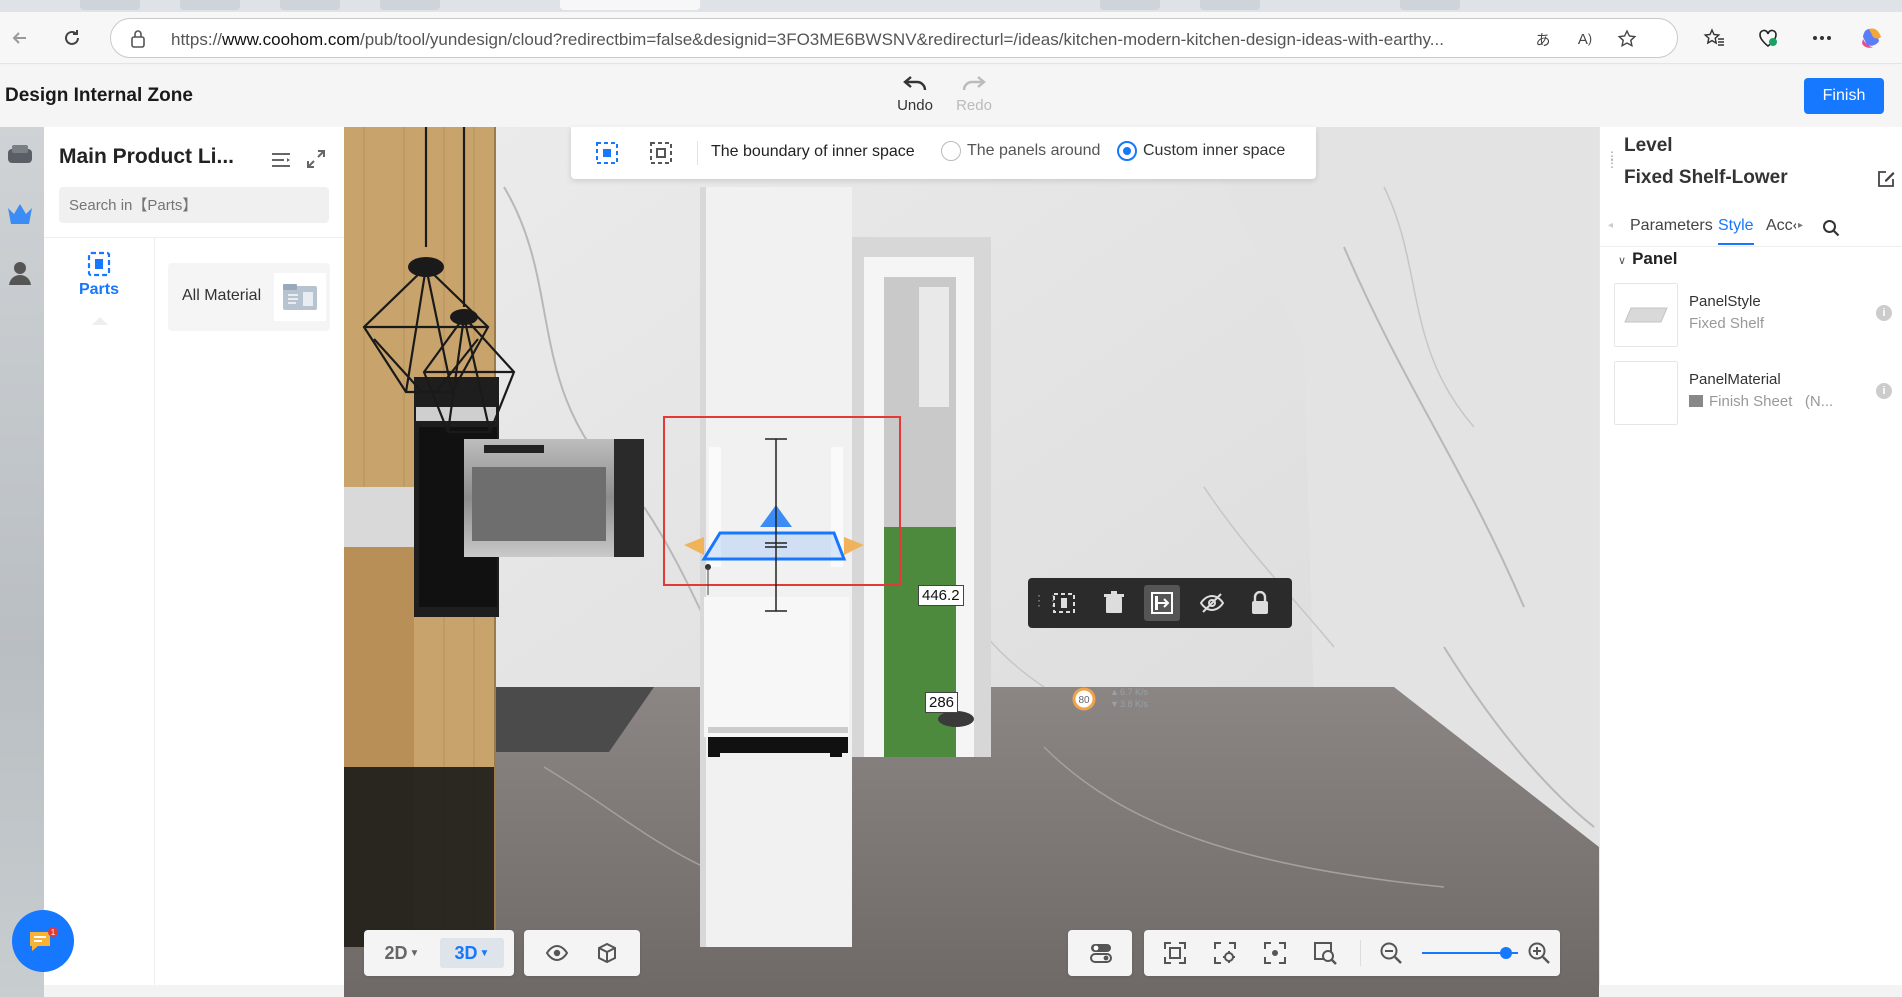  What do you see at coordinates (1612, 159) in the screenshot?
I see `drag-handle-icon: ⋮⋮` at bounding box center [1612, 159].